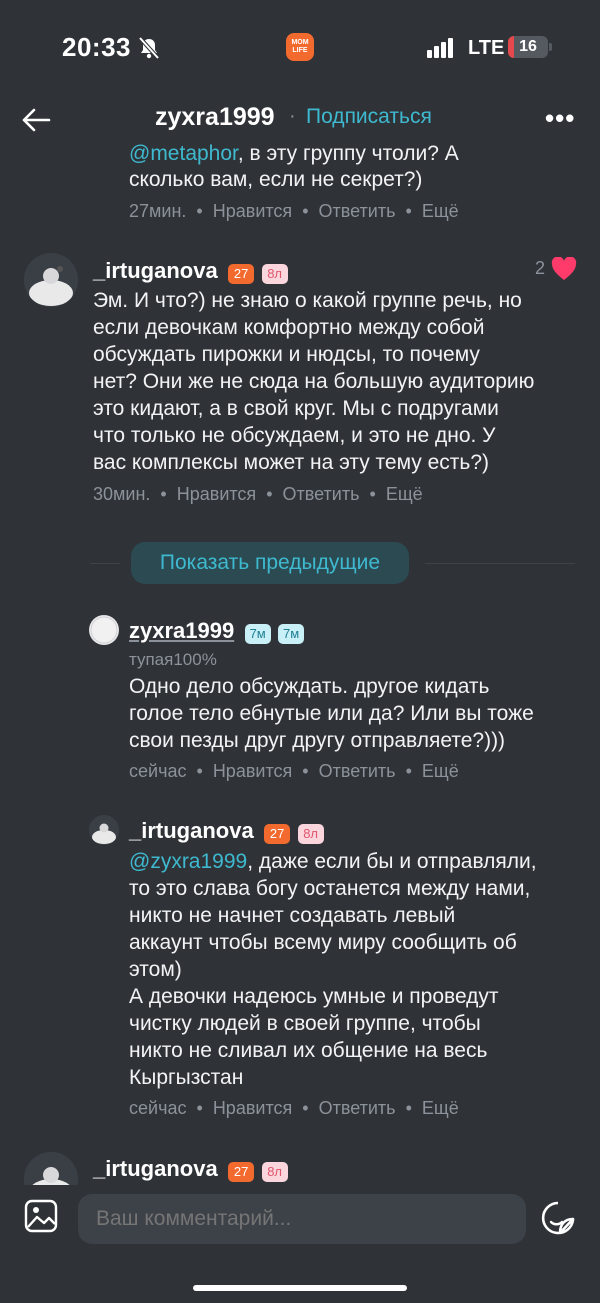 Image resolution: width=600 pixels, height=1303 pixels. What do you see at coordinates (36, 120) in the screenshot?
I see `back-arrow-icon` at bounding box center [36, 120].